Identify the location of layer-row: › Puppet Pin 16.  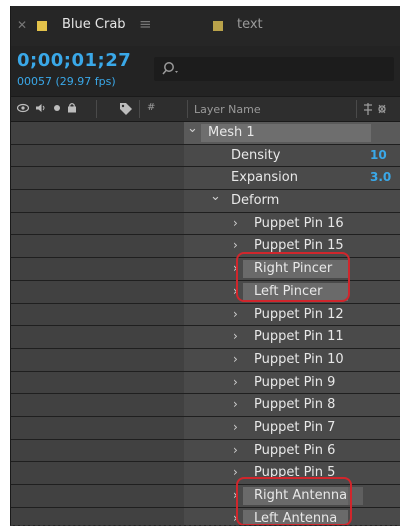
(205, 224).